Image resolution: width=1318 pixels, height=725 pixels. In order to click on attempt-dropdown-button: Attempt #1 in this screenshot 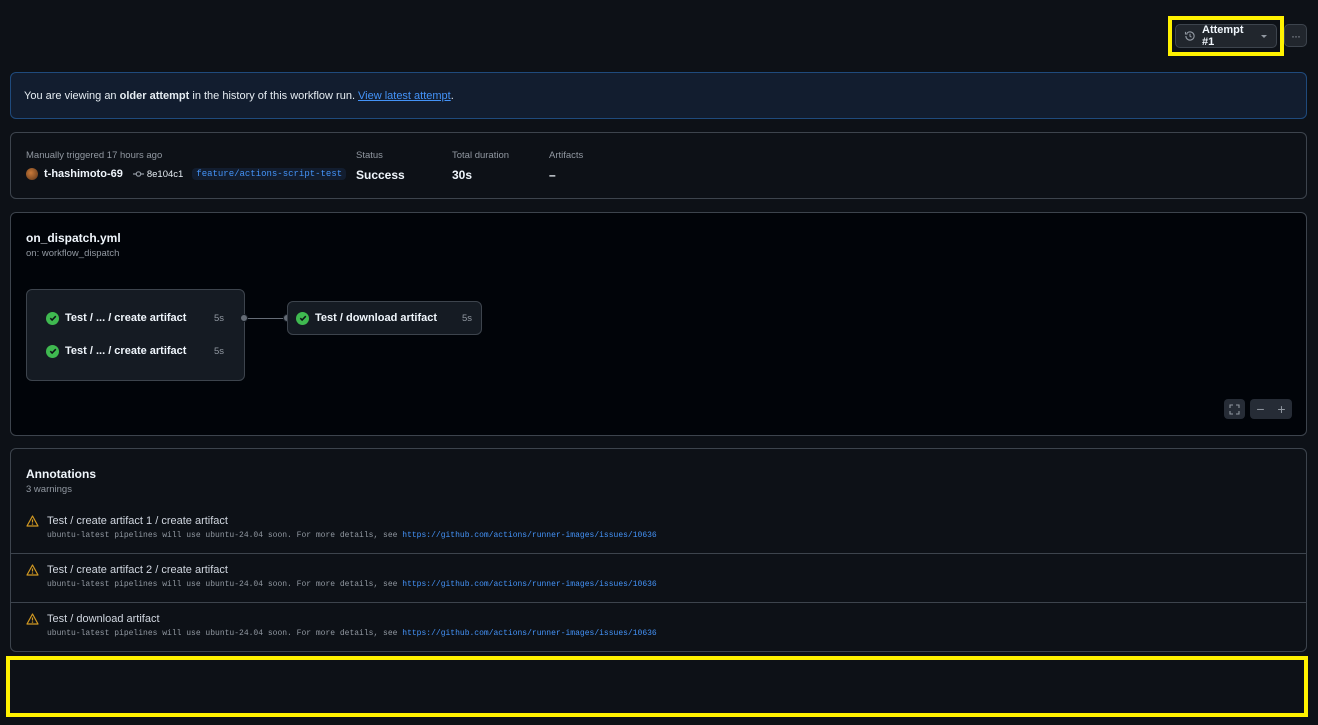, I will do `click(1226, 36)`.